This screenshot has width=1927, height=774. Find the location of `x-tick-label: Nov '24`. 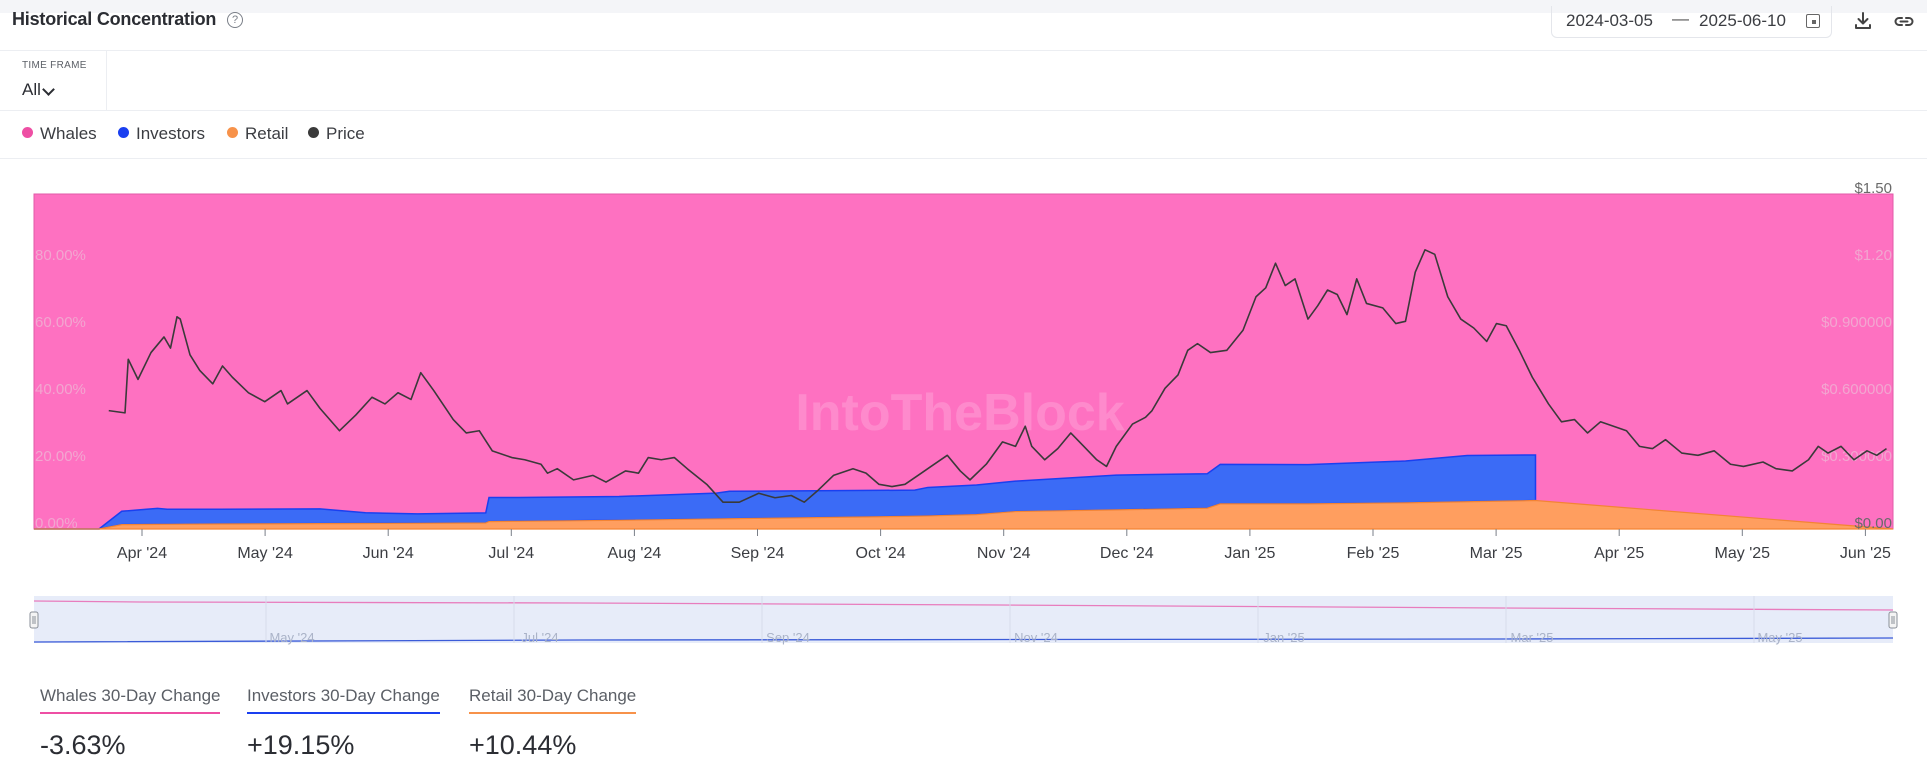

x-tick-label: Nov '24 is located at coordinates (1004, 553).